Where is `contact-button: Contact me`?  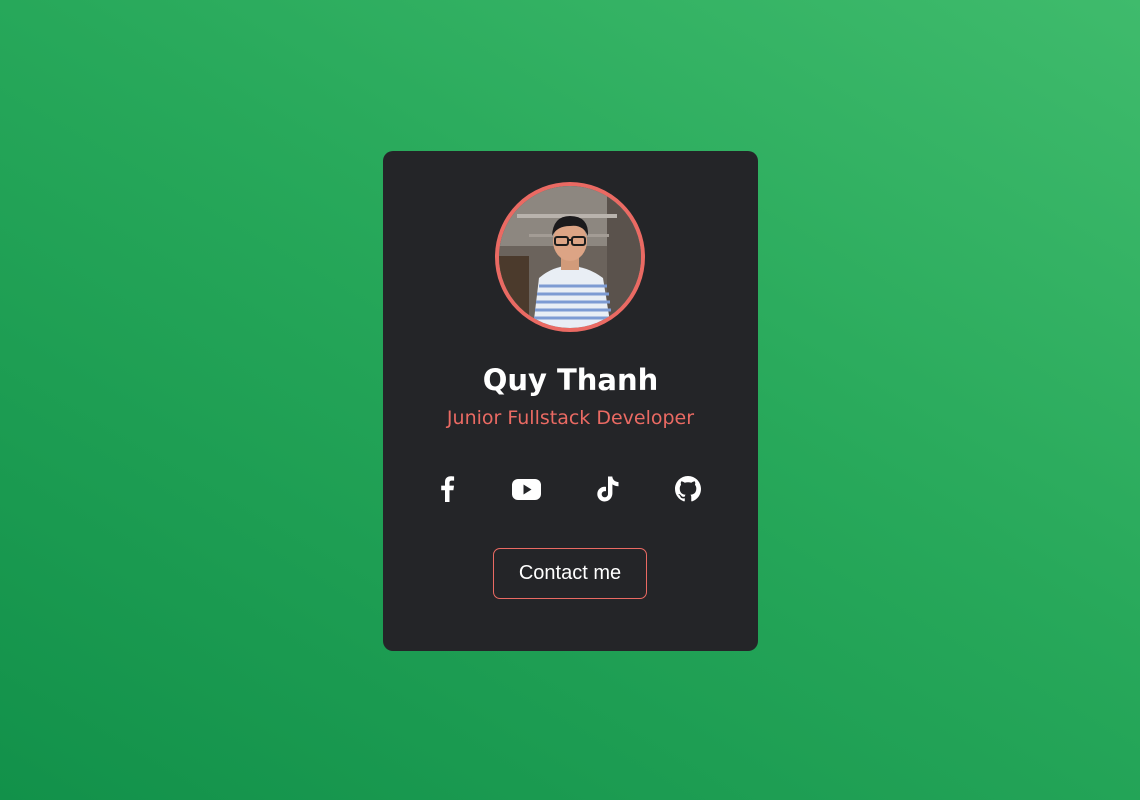 contact-button: Contact me is located at coordinates (570, 573).